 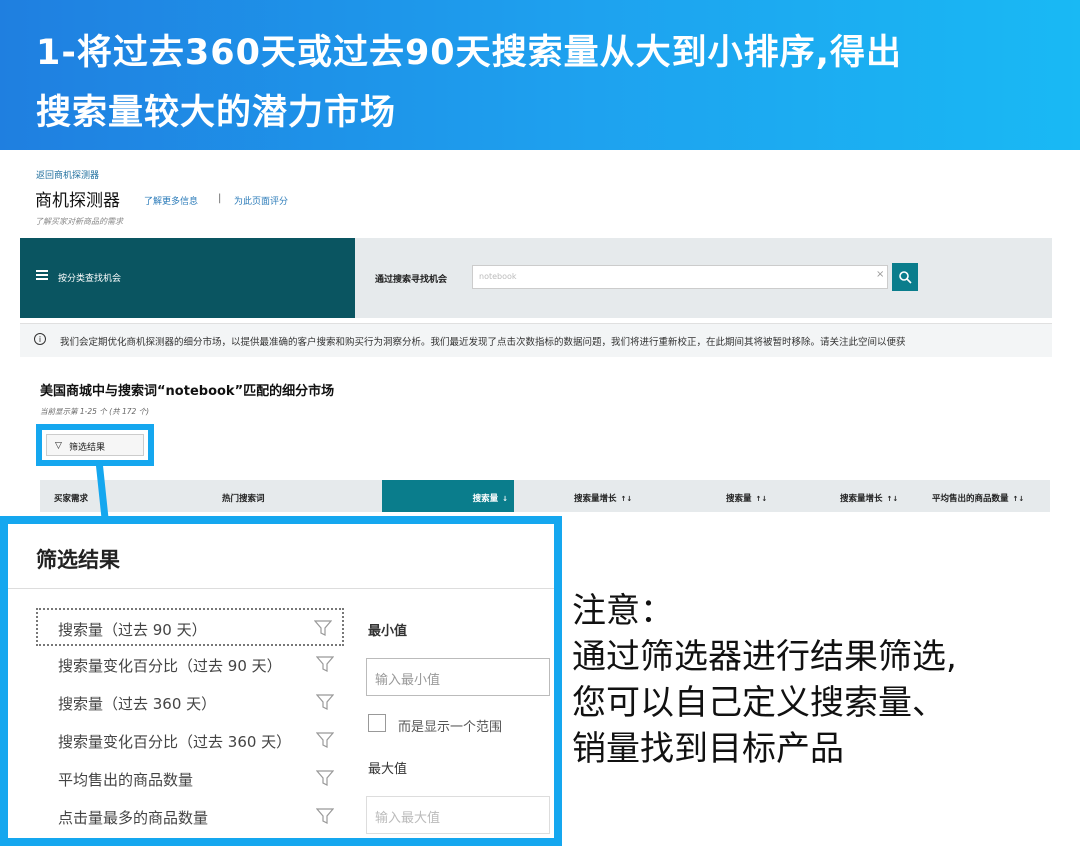 I want to click on column-header-search-growth-360: 搜索量增长 ↑↓, so click(x=869, y=498).